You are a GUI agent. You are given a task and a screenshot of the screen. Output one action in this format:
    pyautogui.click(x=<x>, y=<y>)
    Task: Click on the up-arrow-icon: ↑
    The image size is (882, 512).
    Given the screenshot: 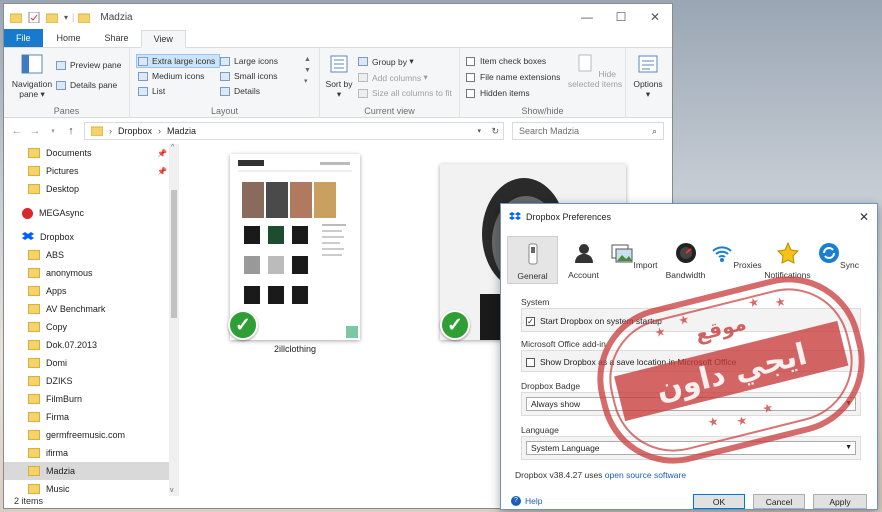 What is the action you would take?
    pyautogui.click(x=71, y=131)
    